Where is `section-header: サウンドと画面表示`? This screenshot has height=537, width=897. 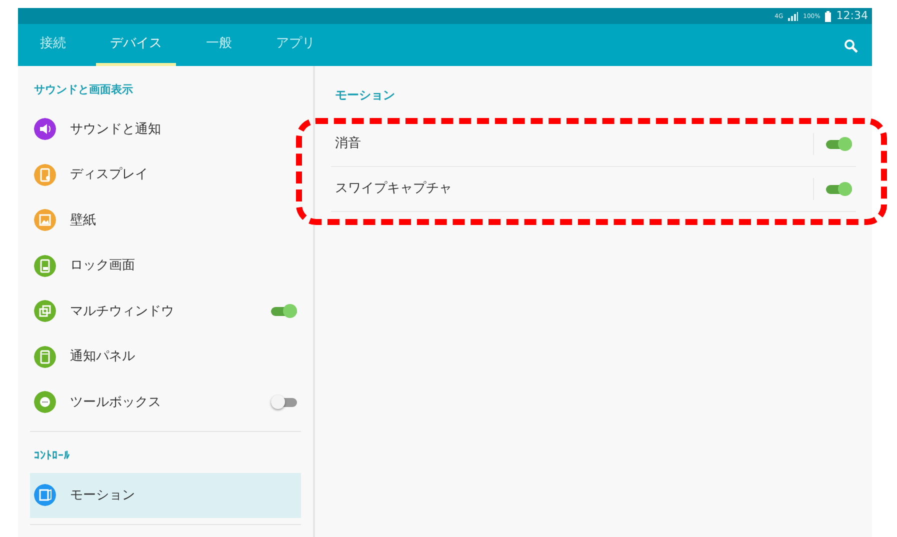 section-header: サウンドと画面表示 is located at coordinates (83, 90).